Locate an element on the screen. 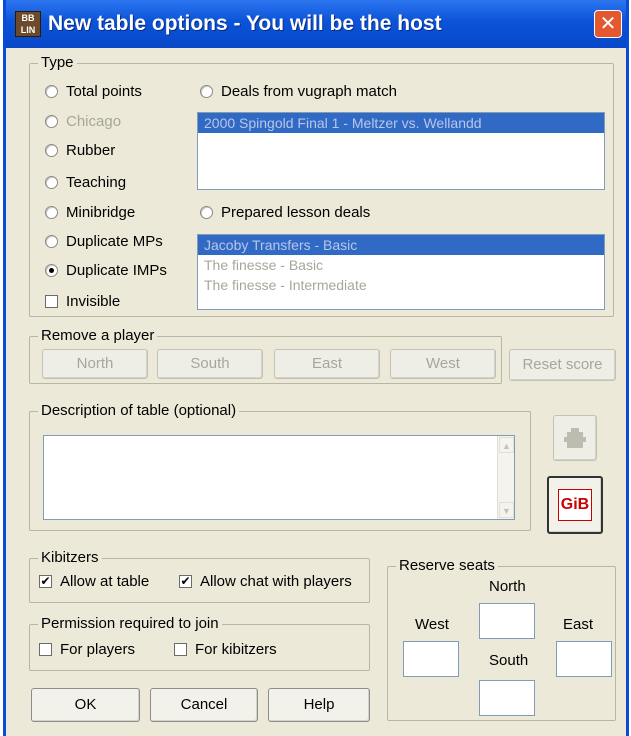  radio-minibridge: Minibridge is located at coordinates (90, 212).